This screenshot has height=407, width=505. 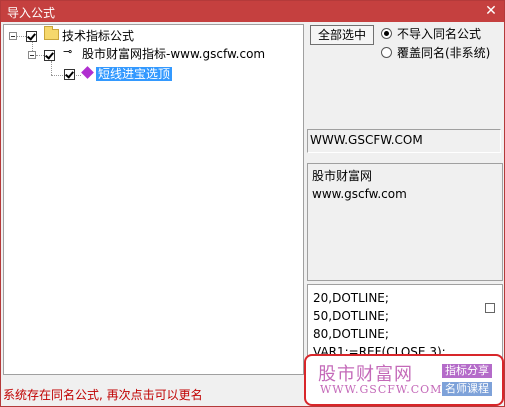 I want to click on radio-skip-duplicates, so click(x=386, y=33).